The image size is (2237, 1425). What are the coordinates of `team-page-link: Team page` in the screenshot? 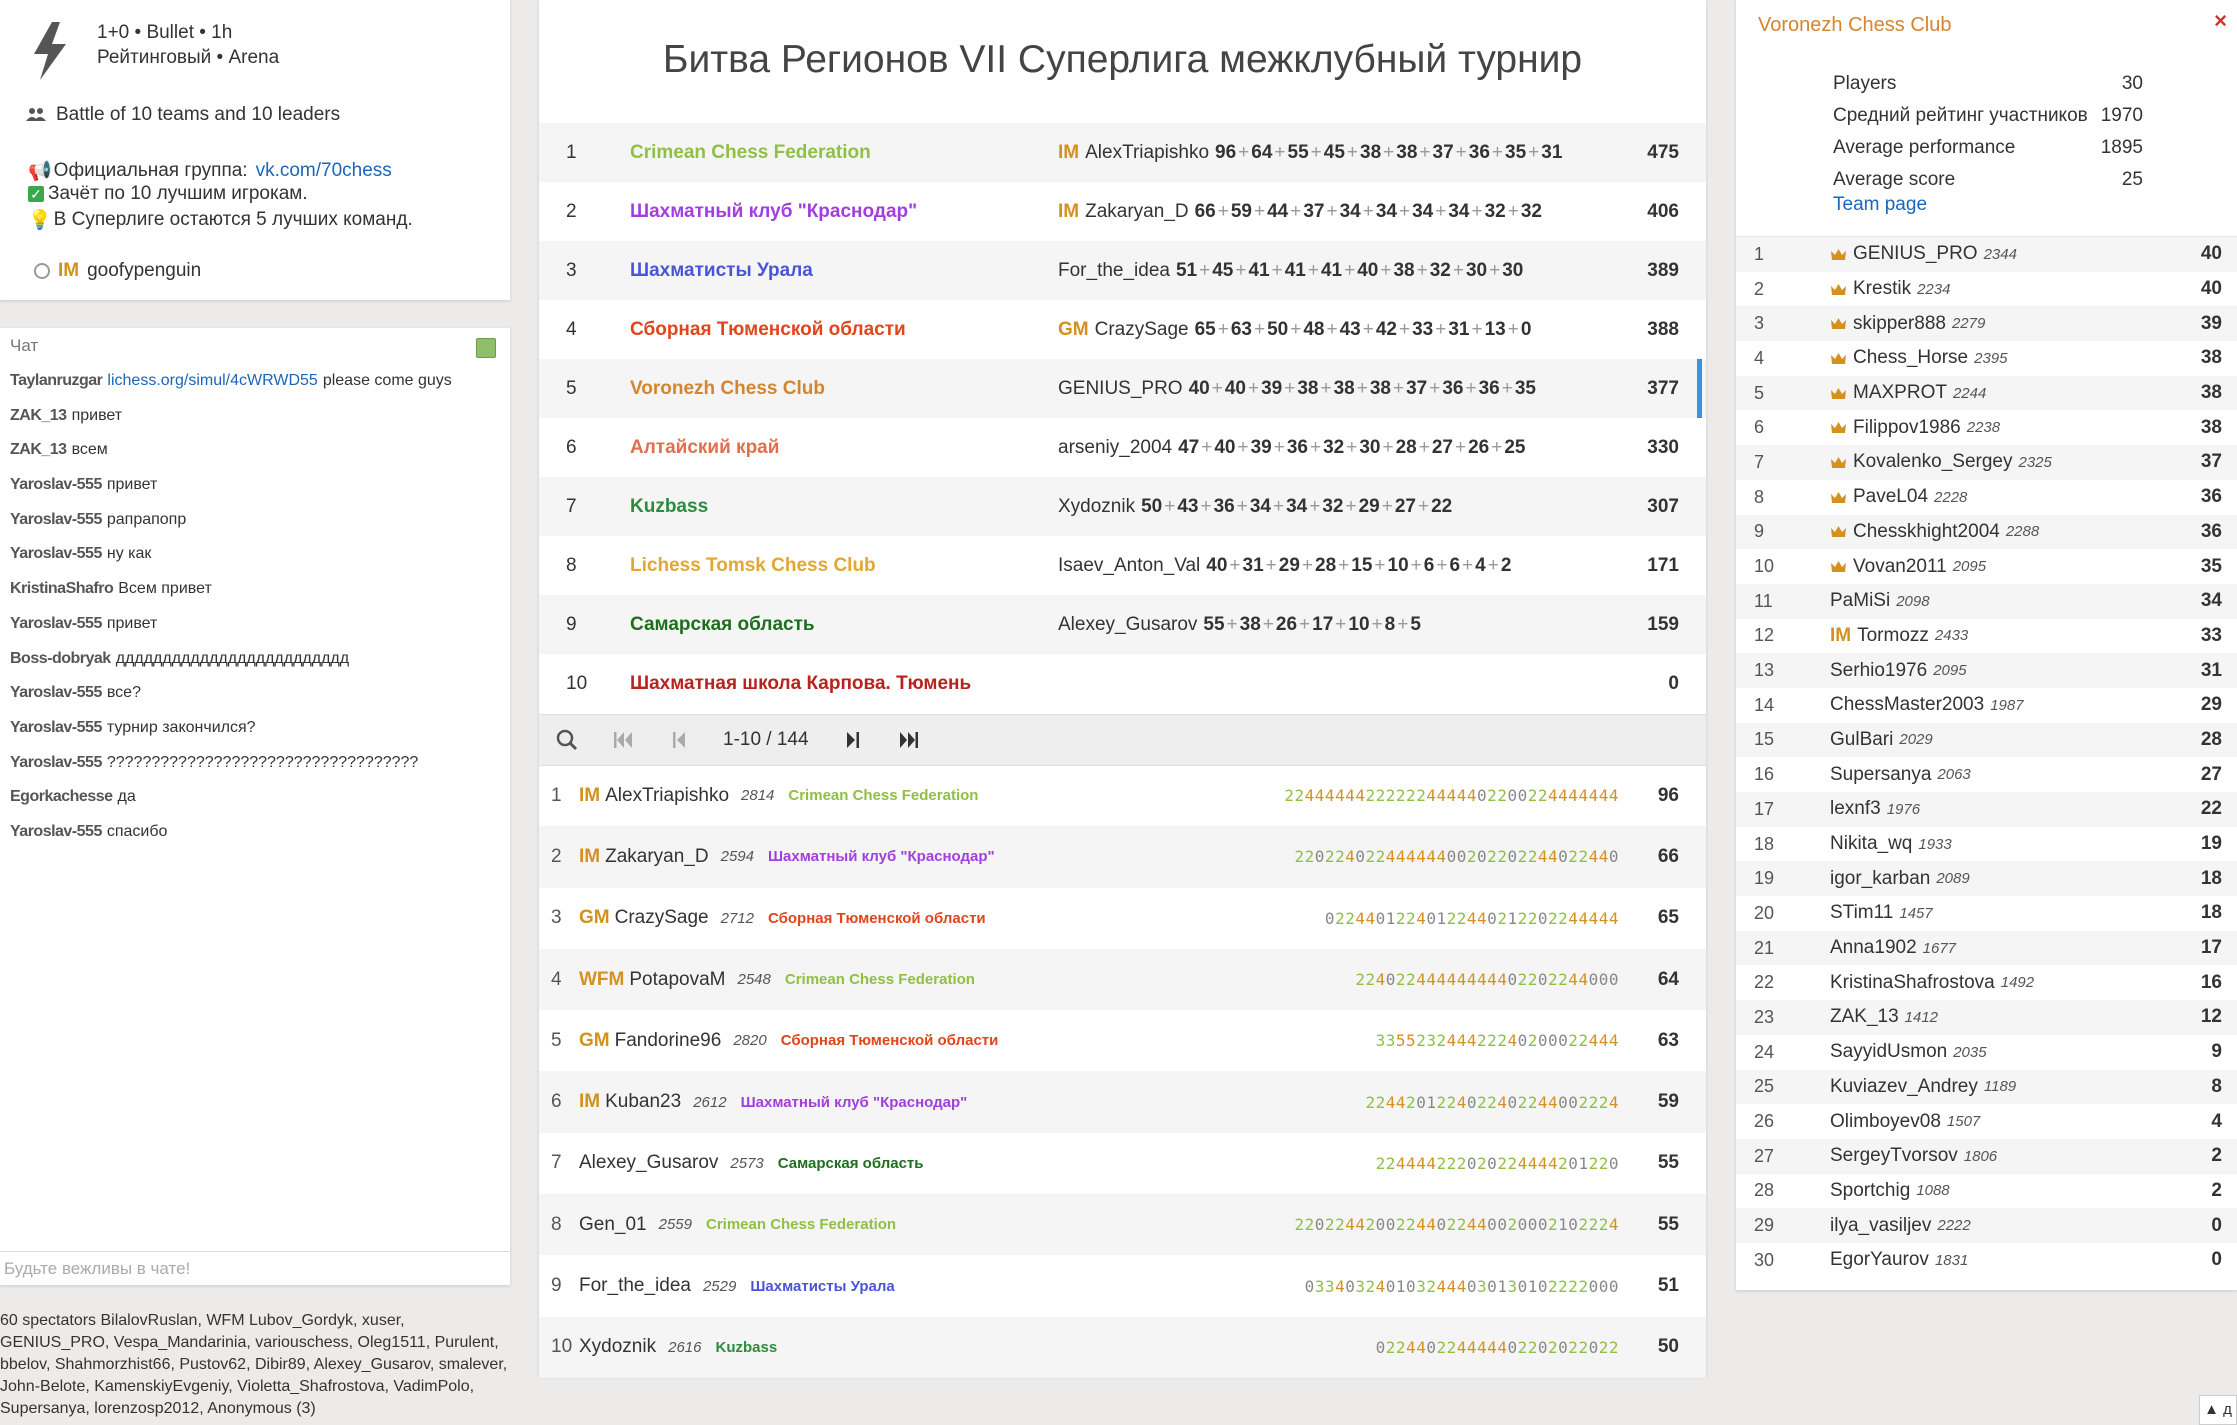 It's located at (1880, 205).